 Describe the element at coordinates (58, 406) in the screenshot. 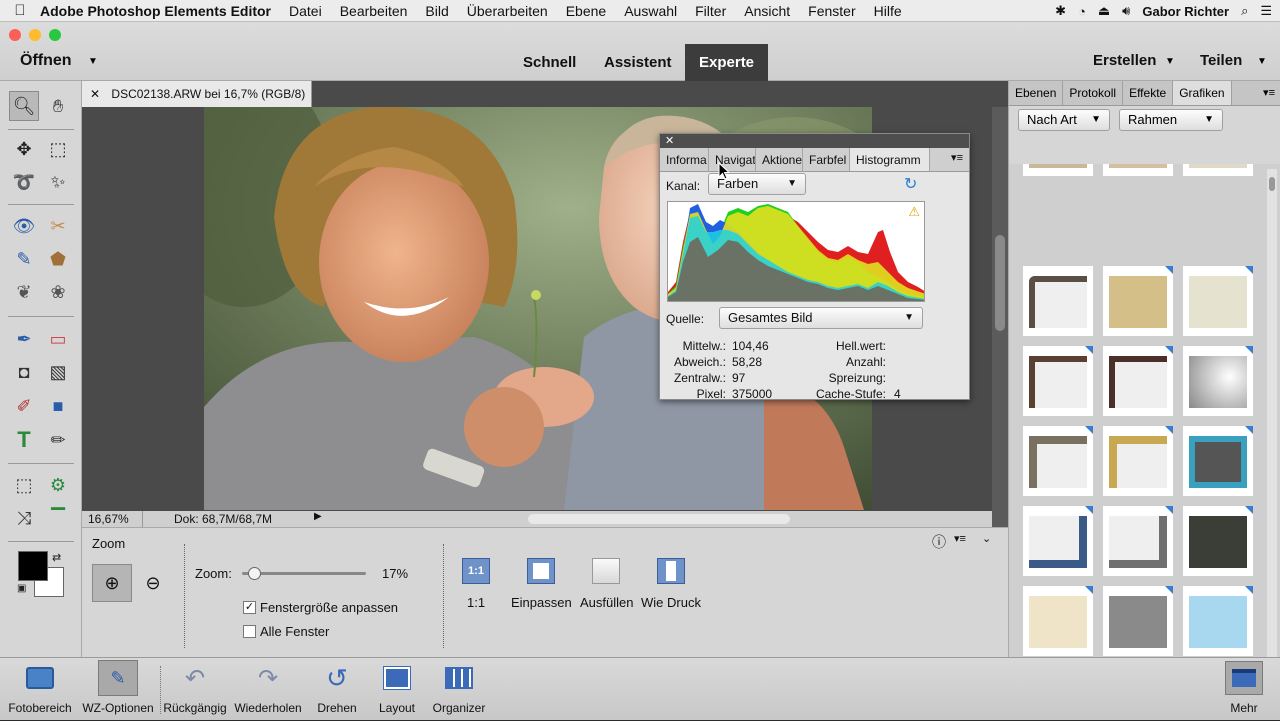

I see `shape-tool-icon: ■` at that location.